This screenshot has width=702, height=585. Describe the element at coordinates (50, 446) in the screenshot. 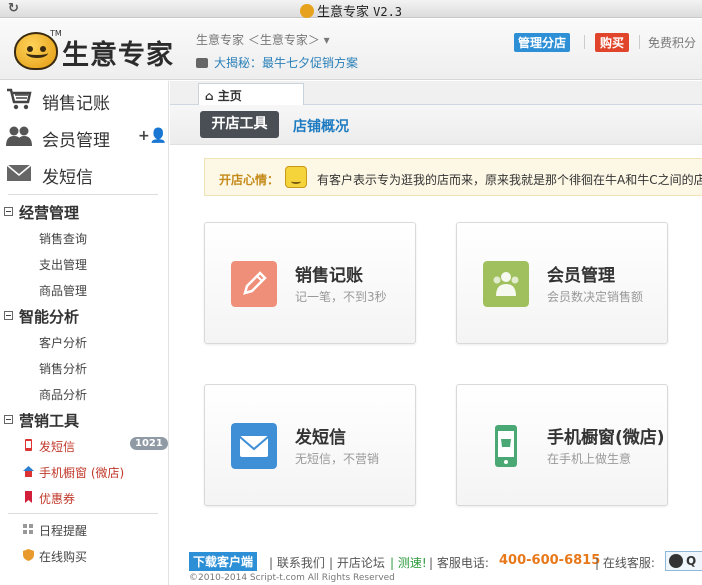

I see `sidebar-item-marketing-sms: 发短信` at that location.